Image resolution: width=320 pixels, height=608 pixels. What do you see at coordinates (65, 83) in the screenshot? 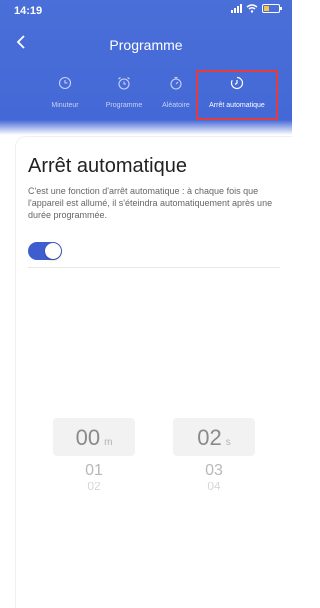
I see `clock-icon` at bounding box center [65, 83].